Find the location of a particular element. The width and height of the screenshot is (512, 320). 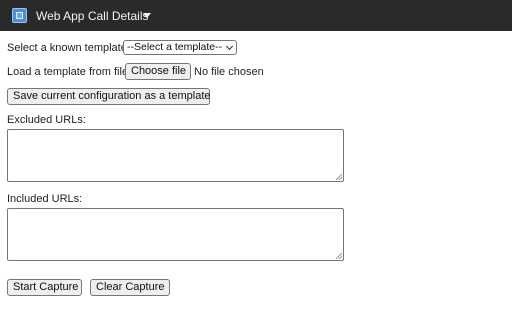

choose-file-button: Choose file is located at coordinates (158, 71).